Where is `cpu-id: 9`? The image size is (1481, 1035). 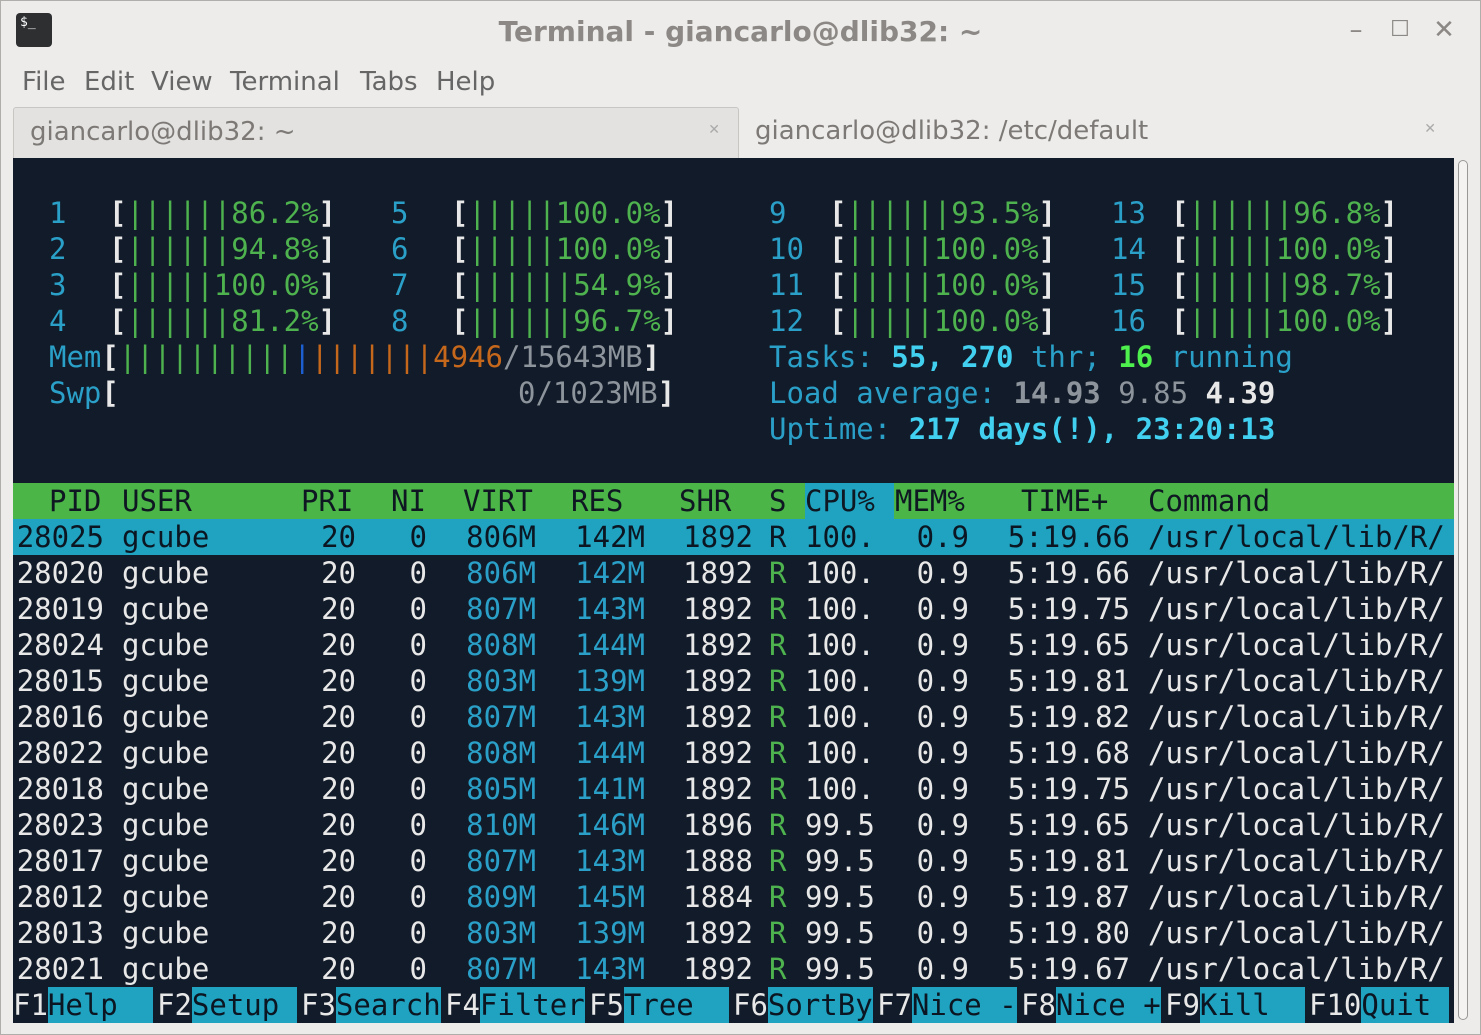 cpu-id: 9 is located at coordinates (778, 213).